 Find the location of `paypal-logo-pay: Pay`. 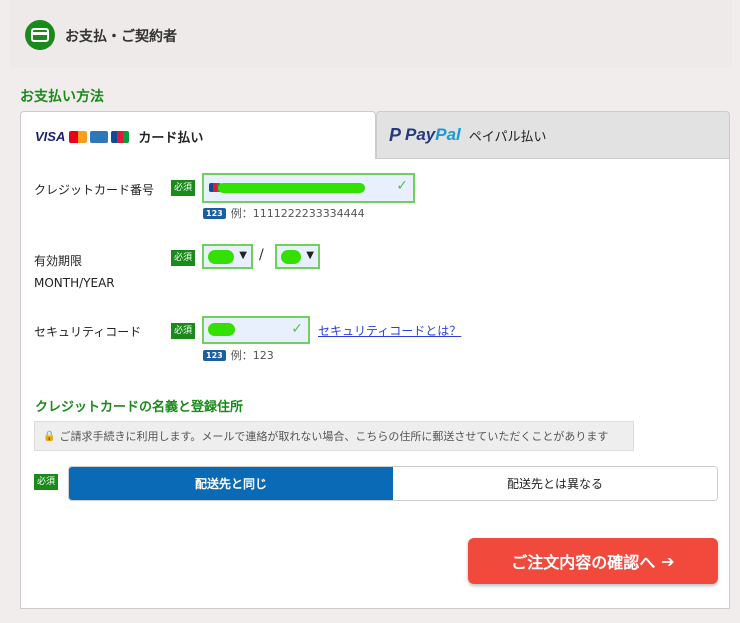

paypal-logo-pay: Pay is located at coordinates (420, 134).